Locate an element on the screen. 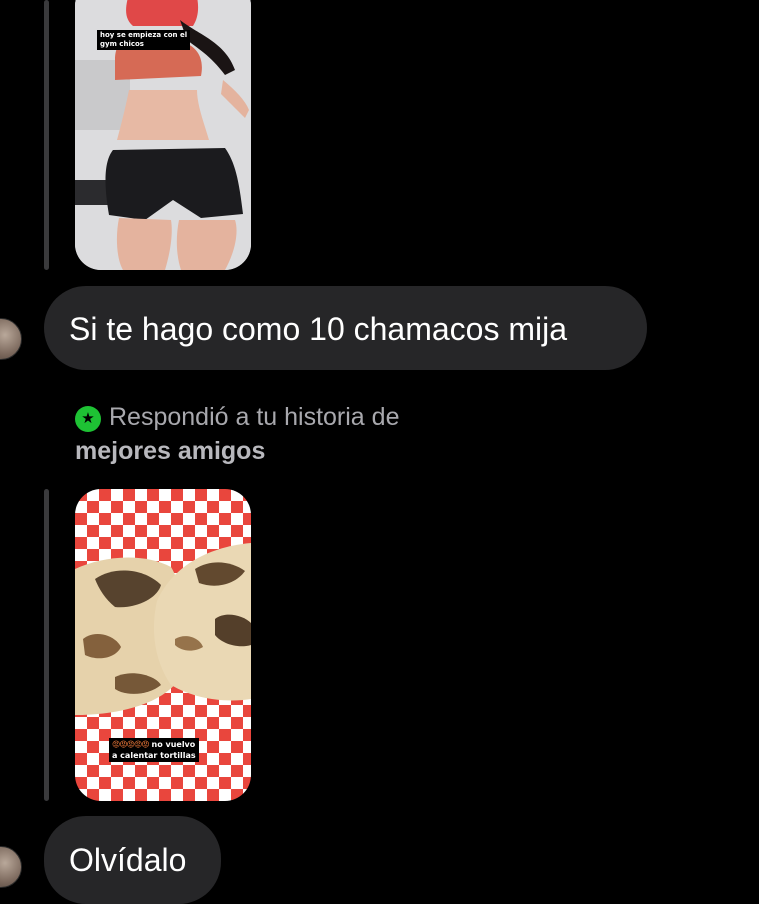 The image size is (759, 904). story-caption: hoy se empieza con el gym chicos is located at coordinates (144, 40).